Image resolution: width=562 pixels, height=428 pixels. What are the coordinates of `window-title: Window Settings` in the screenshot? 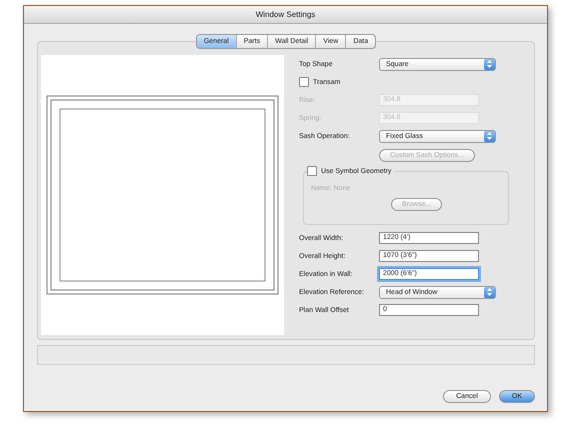 It's located at (286, 14).